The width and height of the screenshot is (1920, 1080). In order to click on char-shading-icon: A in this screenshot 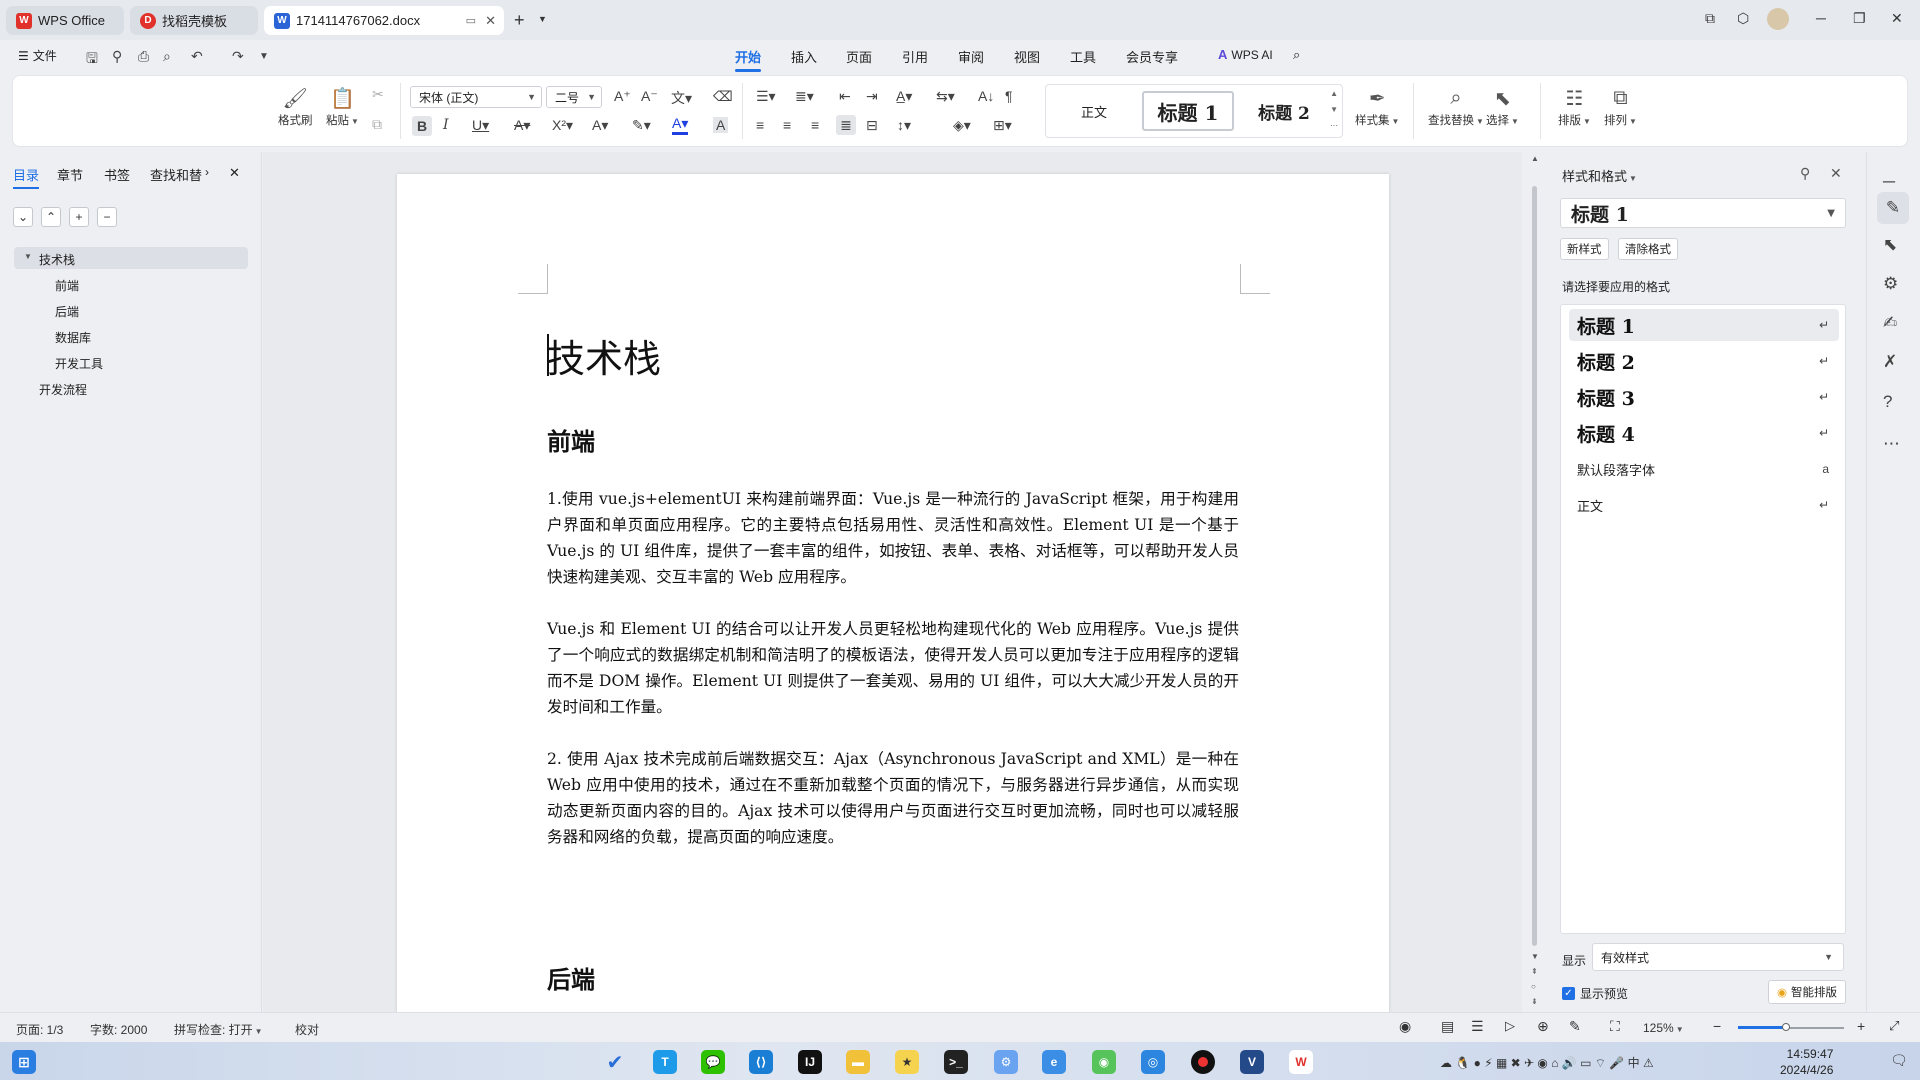, I will do `click(721, 125)`.